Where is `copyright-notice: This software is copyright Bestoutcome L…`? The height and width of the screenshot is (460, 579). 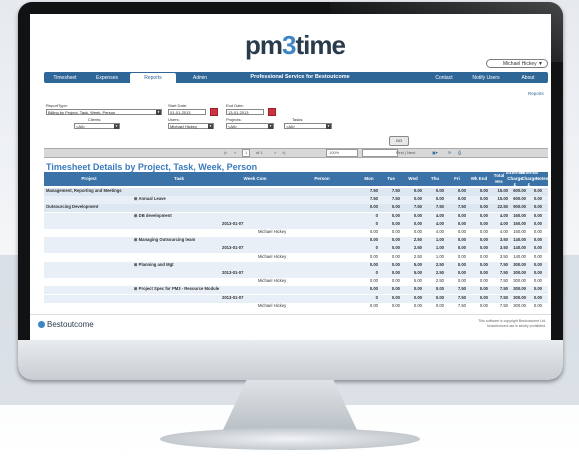 copyright-notice: This software is copyright Bestoutcome L… is located at coordinates (512, 323).